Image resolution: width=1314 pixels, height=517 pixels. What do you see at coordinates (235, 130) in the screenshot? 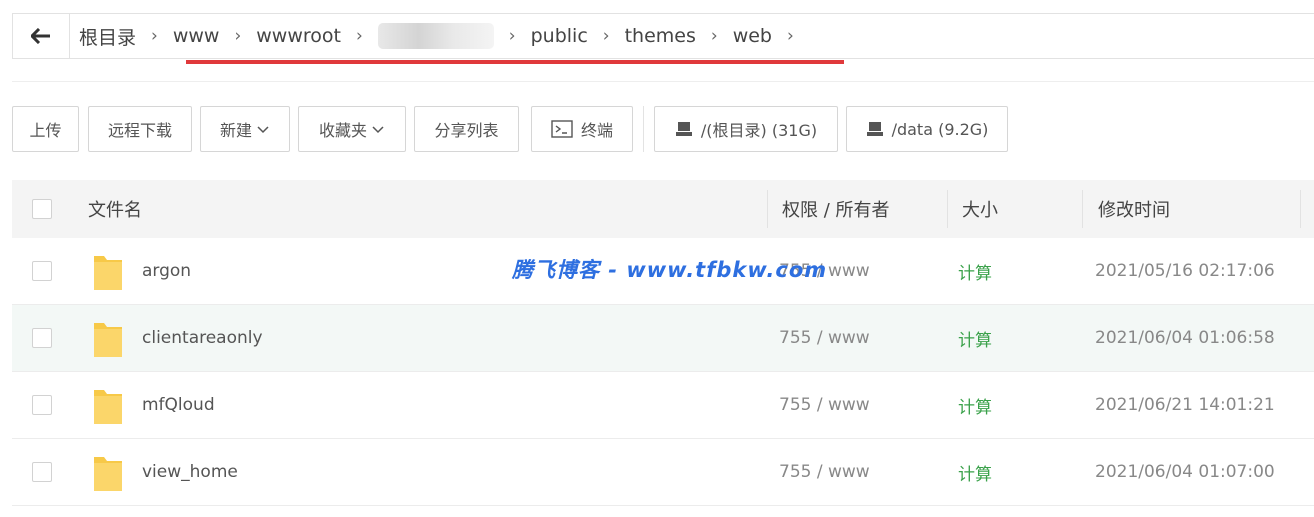
I see `new-label: 新建` at bounding box center [235, 130].